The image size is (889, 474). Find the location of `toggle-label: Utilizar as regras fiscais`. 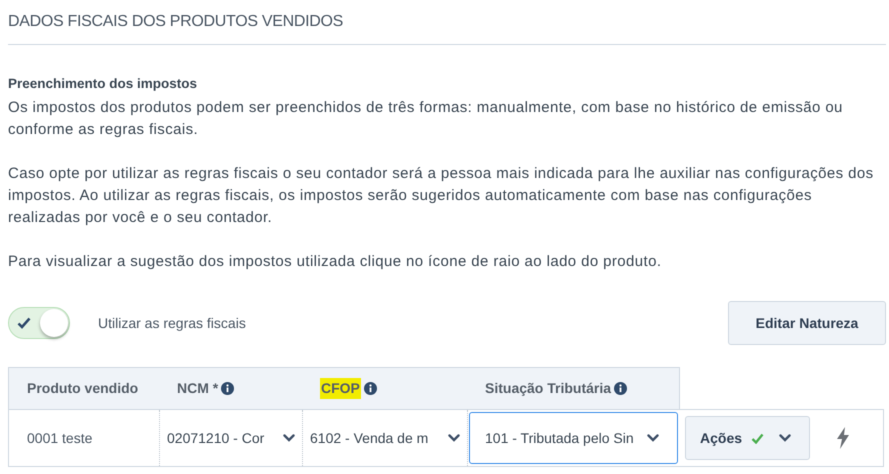

toggle-label: Utilizar as regras fiscais is located at coordinates (172, 323).